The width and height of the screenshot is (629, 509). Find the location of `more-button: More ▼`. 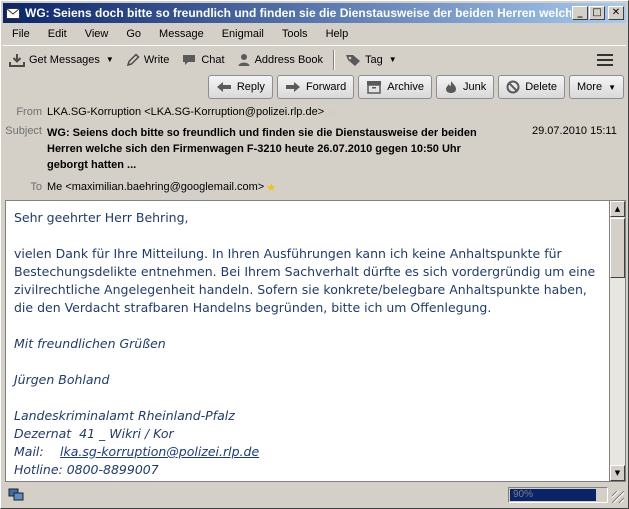

more-button: More ▼ is located at coordinates (596, 87).